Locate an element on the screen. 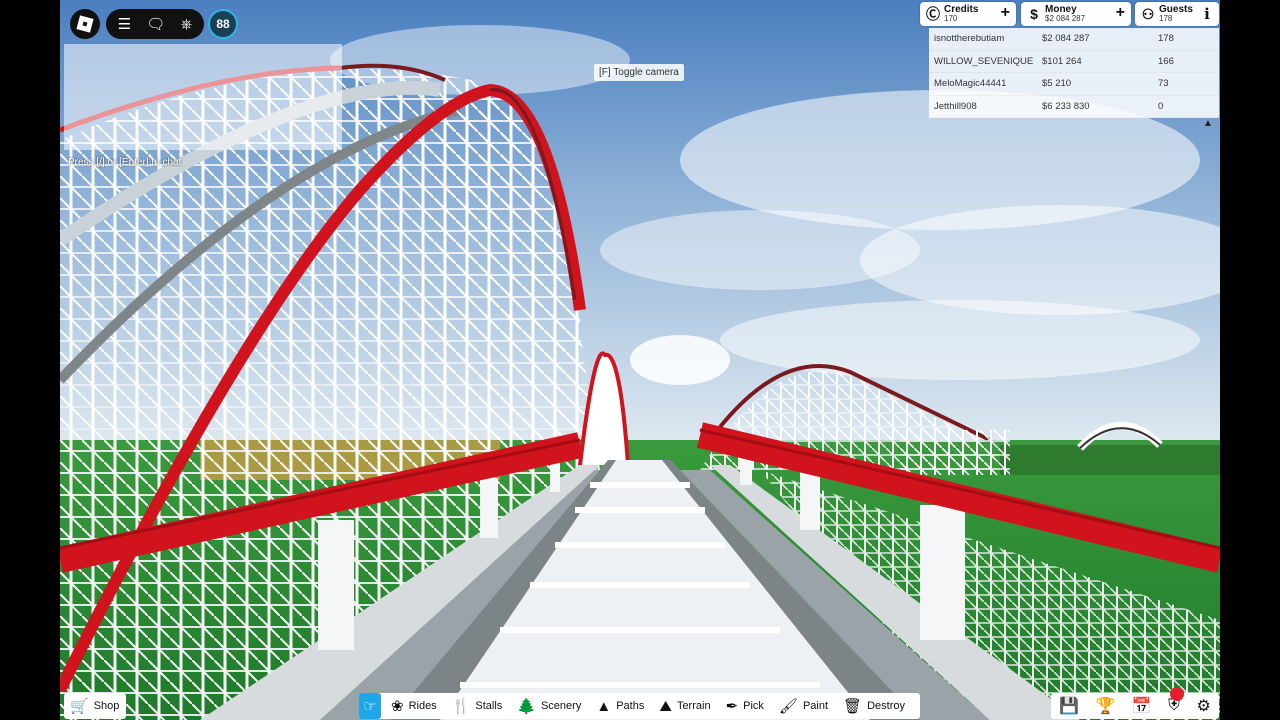  road-icon: ▲ is located at coordinates (604, 706).